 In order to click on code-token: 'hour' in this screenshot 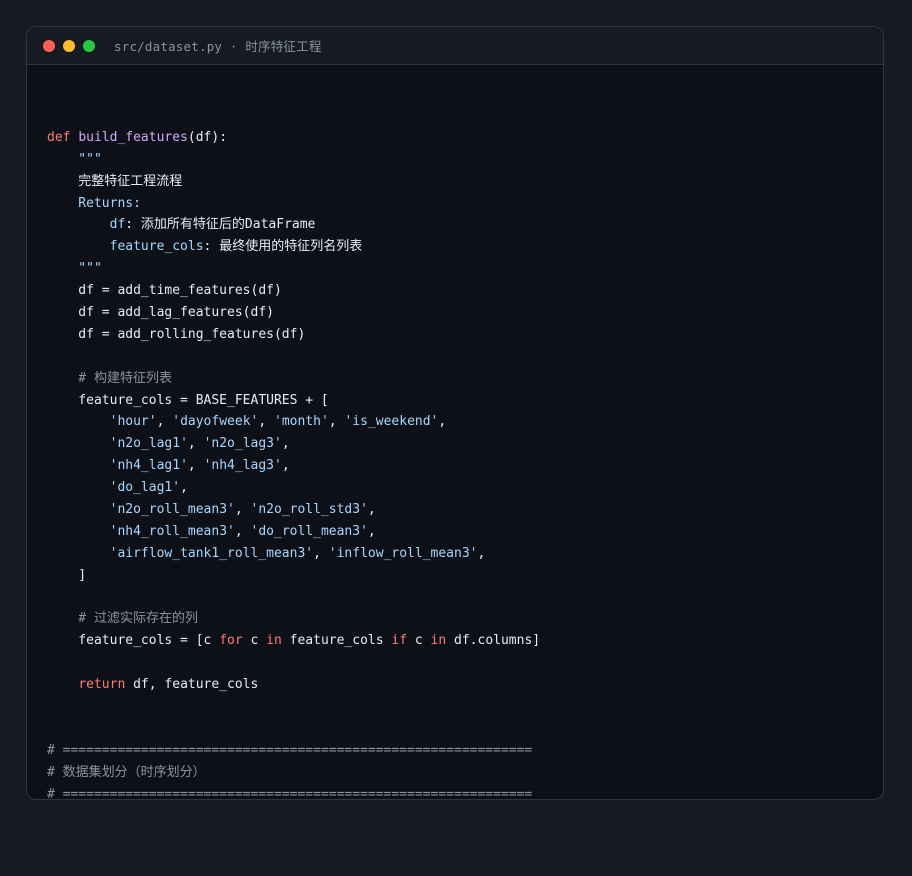, I will do `click(133, 422)`.